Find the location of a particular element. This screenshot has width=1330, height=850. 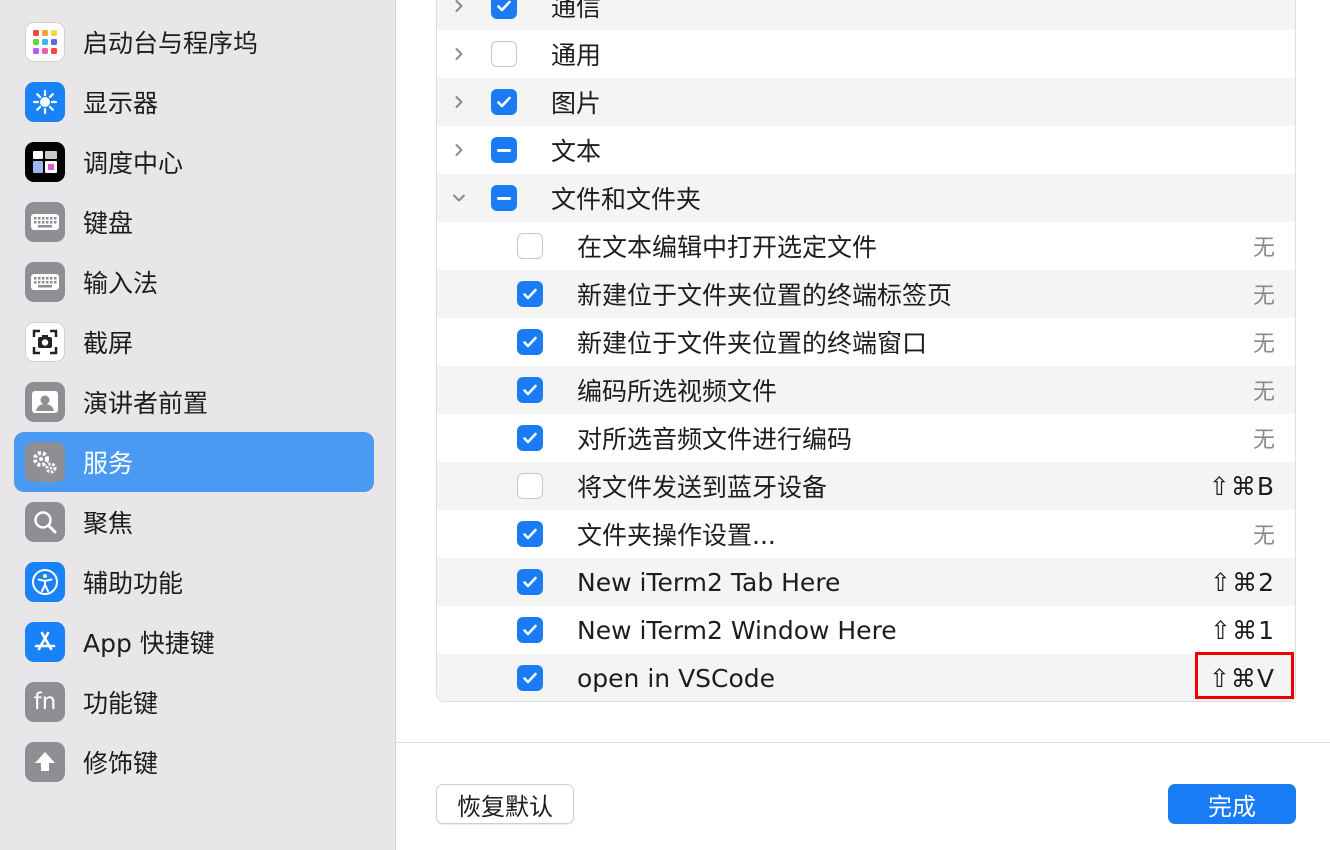

sidebar-item-3: 键盘 is located at coordinates (194, 222).